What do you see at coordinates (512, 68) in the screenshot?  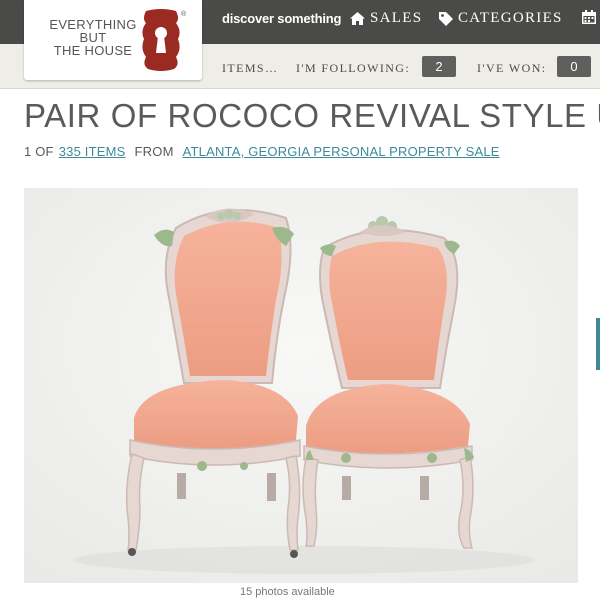 I see `won-label: I'VE WON:` at bounding box center [512, 68].